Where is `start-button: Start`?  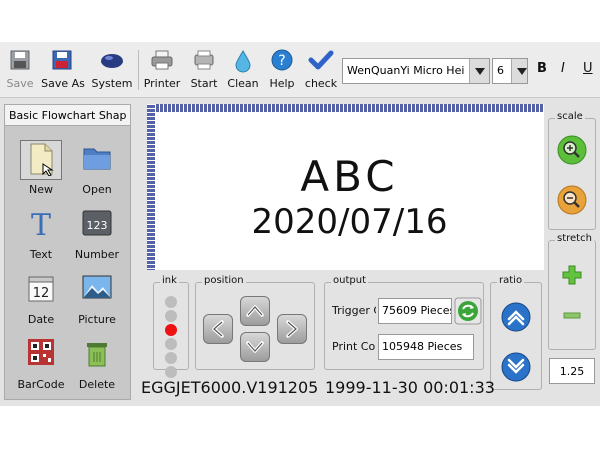
start-button: Start is located at coordinates (204, 70).